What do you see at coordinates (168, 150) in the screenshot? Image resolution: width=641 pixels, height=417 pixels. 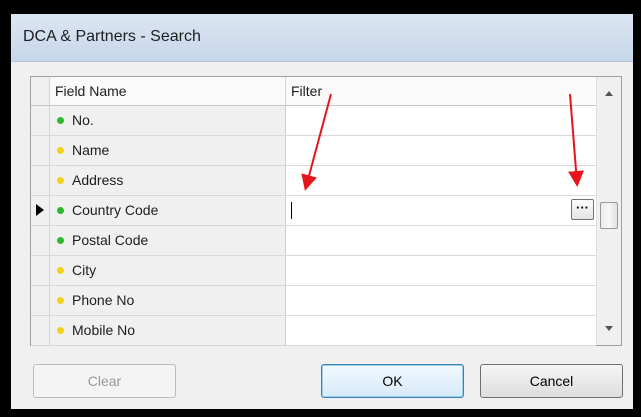 I see `field-name-cell: Name` at bounding box center [168, 150].